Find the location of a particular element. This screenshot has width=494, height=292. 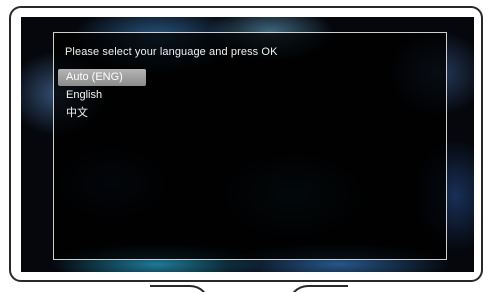

language-option-chinese: 中文 is located at coordinates (102, 113).